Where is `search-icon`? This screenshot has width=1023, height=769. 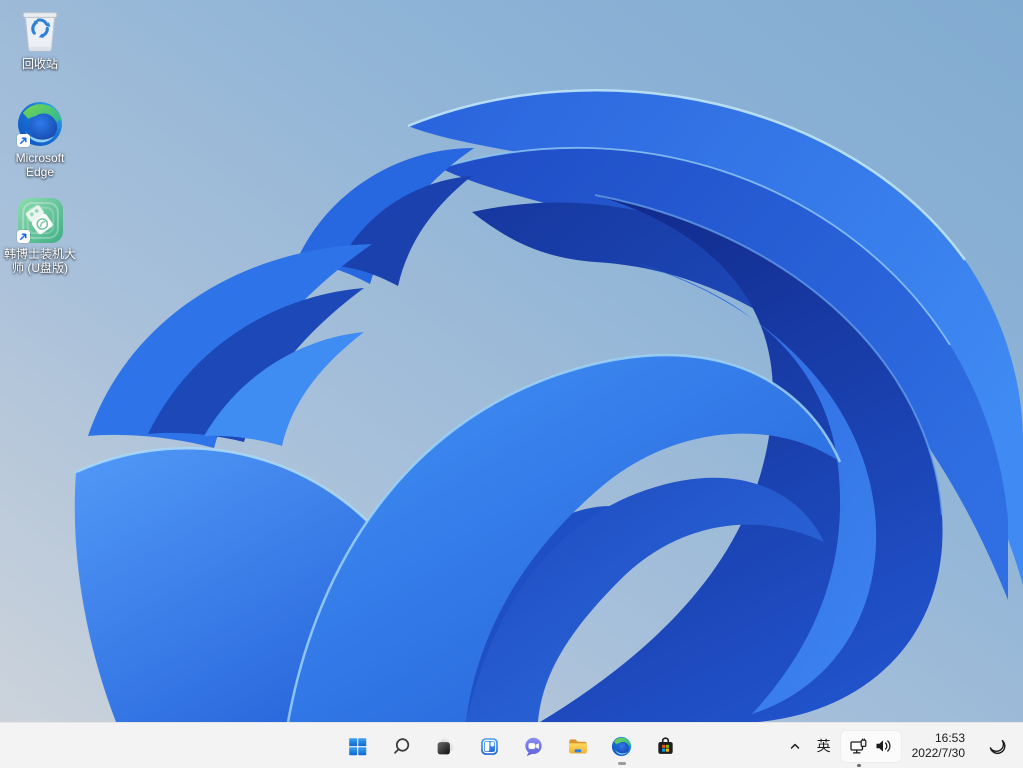
search-icon is located at coordinates (402, 745).